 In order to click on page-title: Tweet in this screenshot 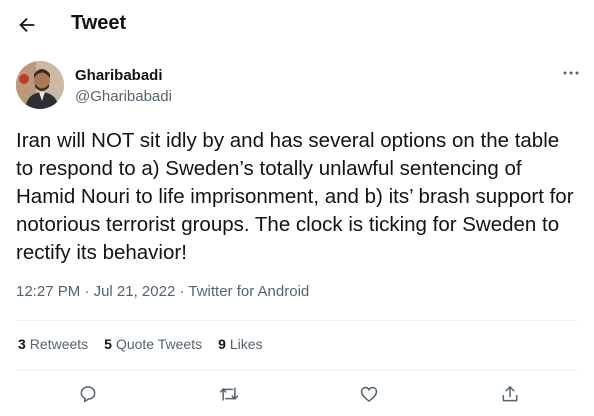, I will do `click(99, 23)`.